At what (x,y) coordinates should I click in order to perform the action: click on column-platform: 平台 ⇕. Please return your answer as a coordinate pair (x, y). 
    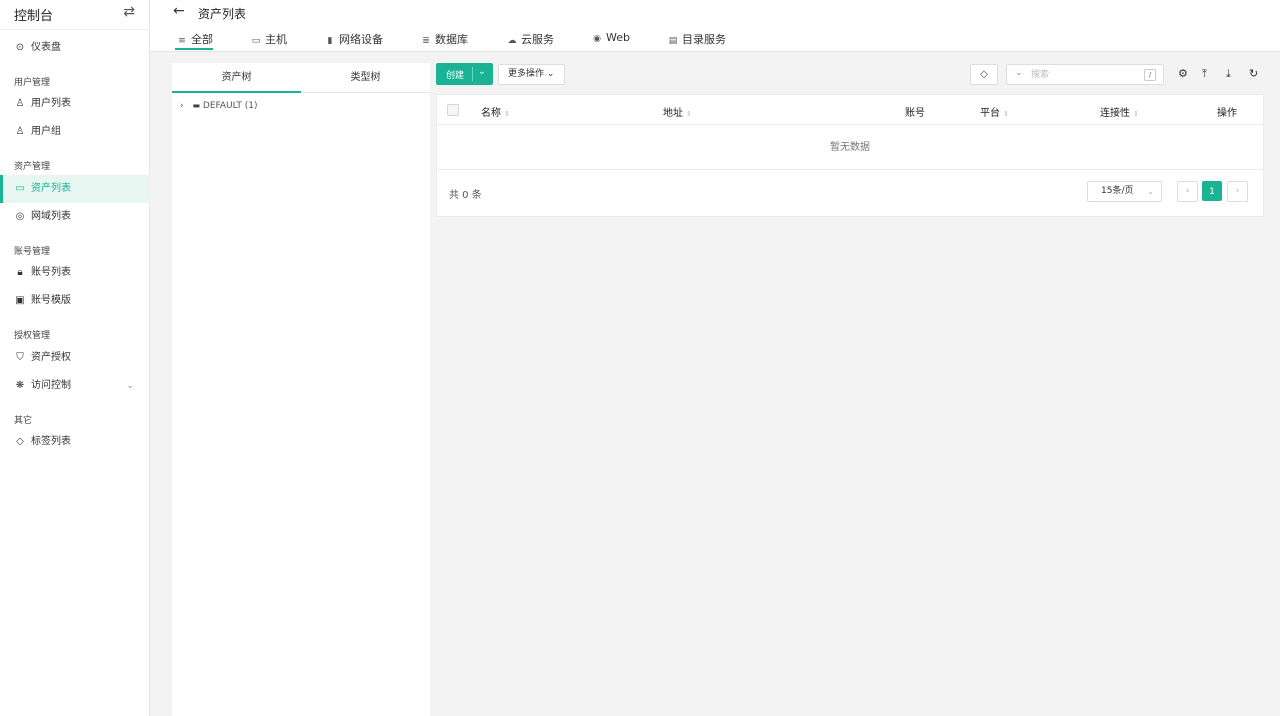
    Looking at the image, I should click on (994, 111).